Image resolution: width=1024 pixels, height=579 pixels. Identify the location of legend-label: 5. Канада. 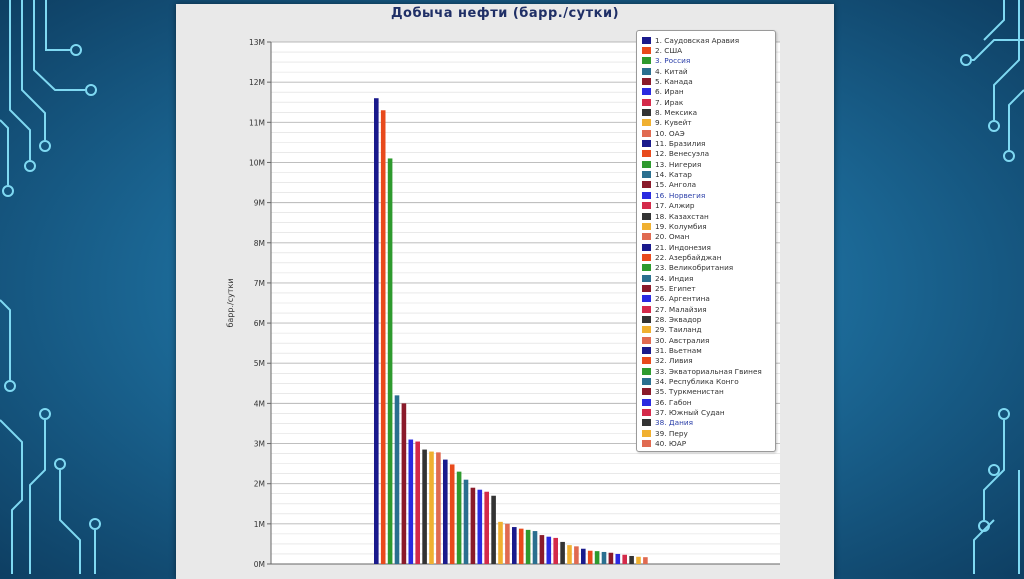
(674, 82).